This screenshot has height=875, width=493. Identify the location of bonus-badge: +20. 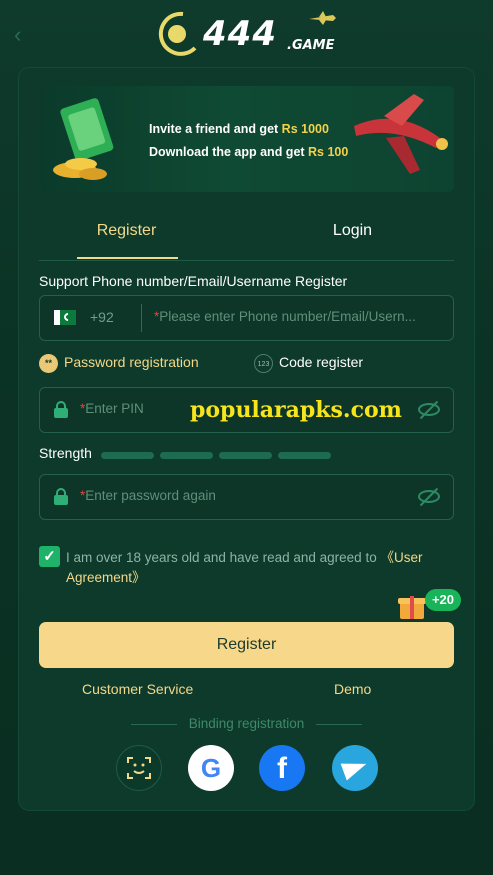
(443, 600).